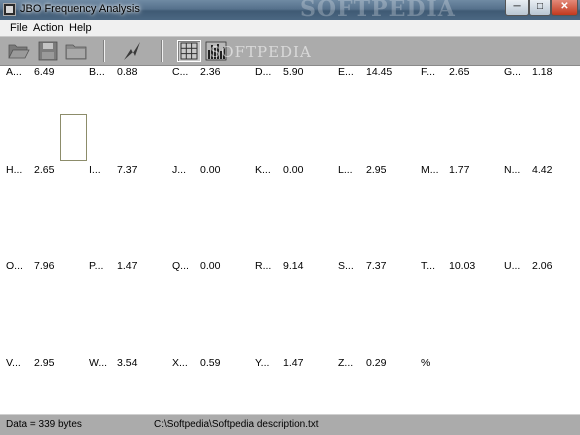 The height and width of the screenshot is (435, 580). What do you see at coordinates (236, 424) in the screenshot?
I see `status-file-path: C:\Softpedia\Softpedia description.txt` at bounding box center [236, 424].